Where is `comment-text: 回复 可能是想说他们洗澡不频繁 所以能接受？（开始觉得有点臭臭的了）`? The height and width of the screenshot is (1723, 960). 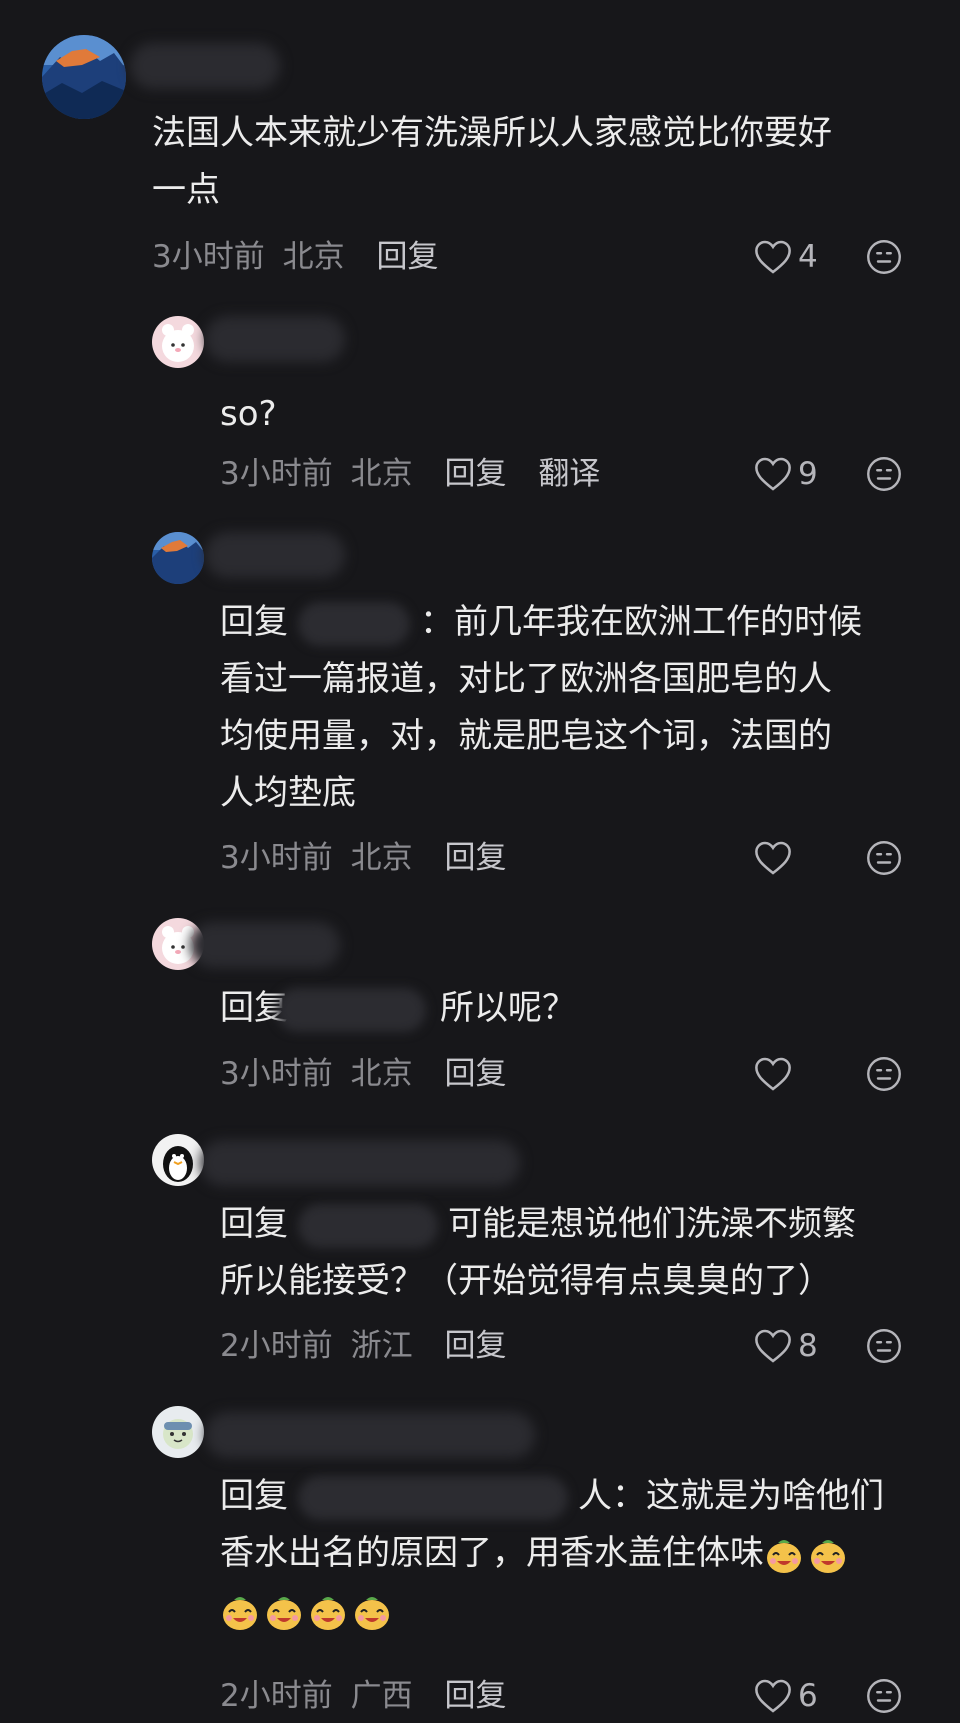
comment-text: 回复 可能是想说他们洗澡不频繁 所以能接受？（开始觉得有点臭臭的了） is located at coordinates (538, 1252).